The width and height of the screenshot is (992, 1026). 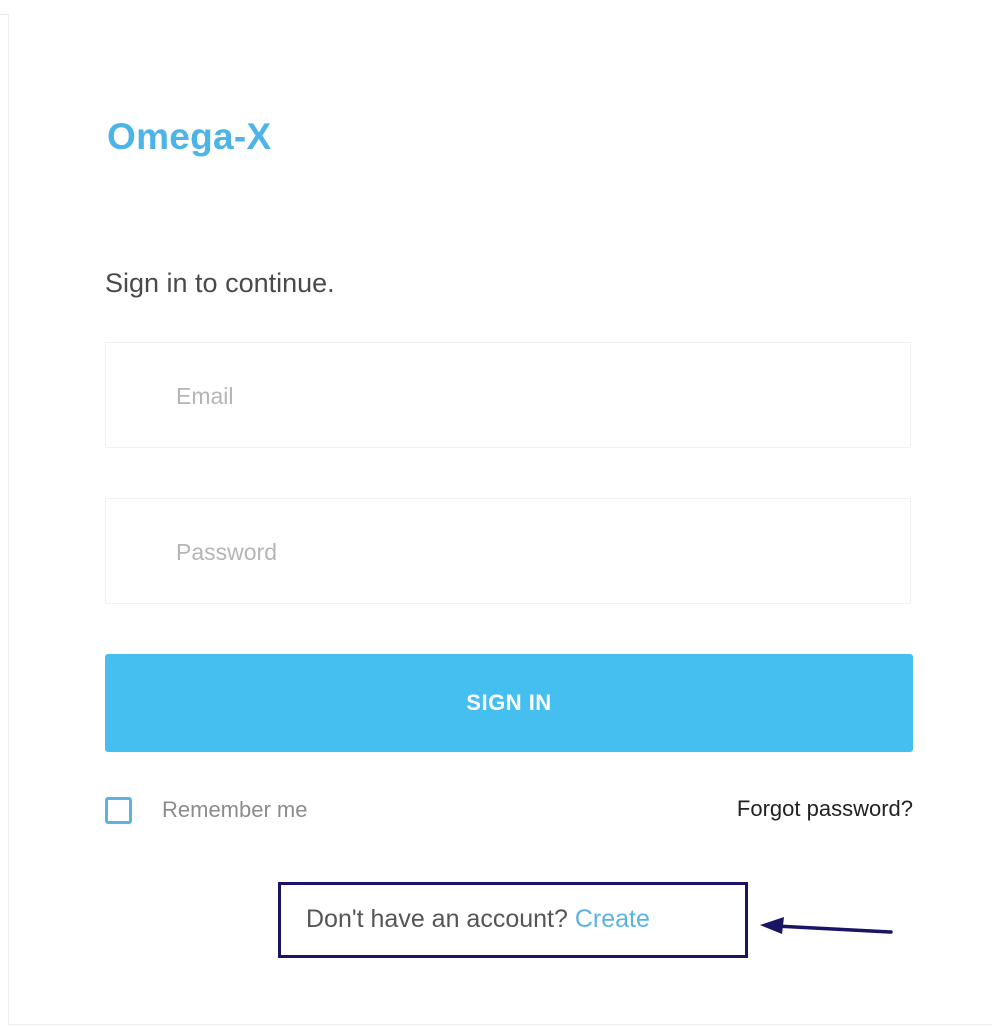 I want to click on email-field, so click(x=508, y=395).